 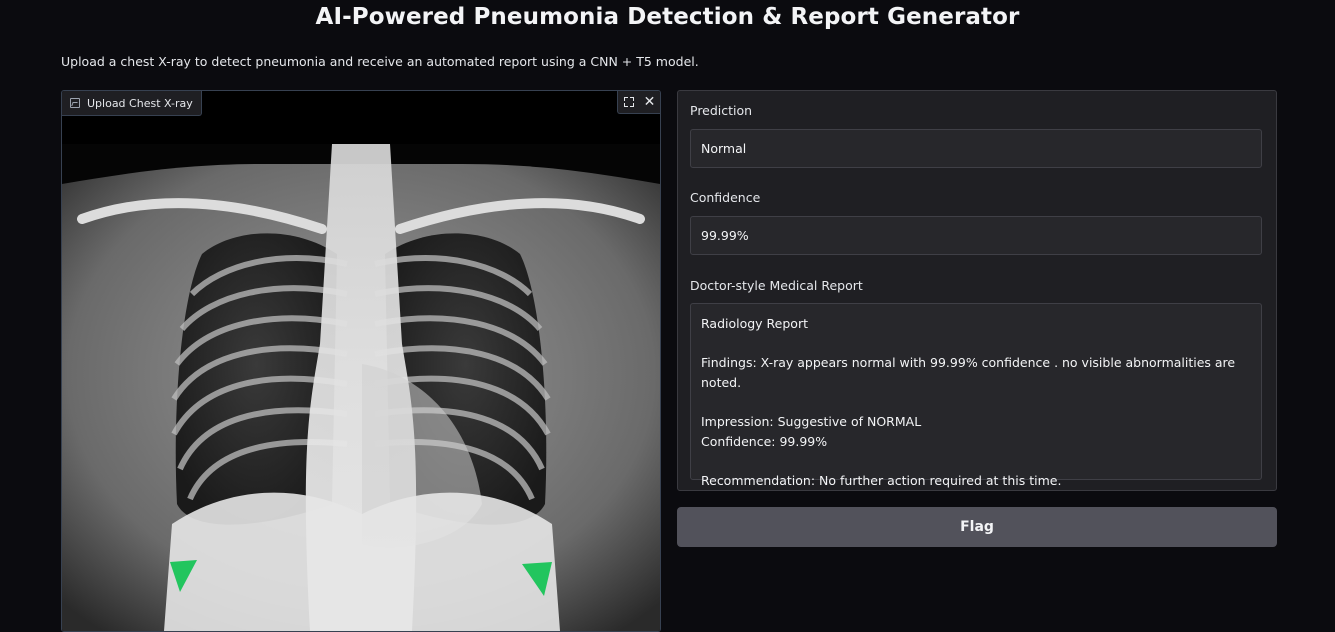 I want to click on confidence-label: Confidence, so click(x=725, y=197).